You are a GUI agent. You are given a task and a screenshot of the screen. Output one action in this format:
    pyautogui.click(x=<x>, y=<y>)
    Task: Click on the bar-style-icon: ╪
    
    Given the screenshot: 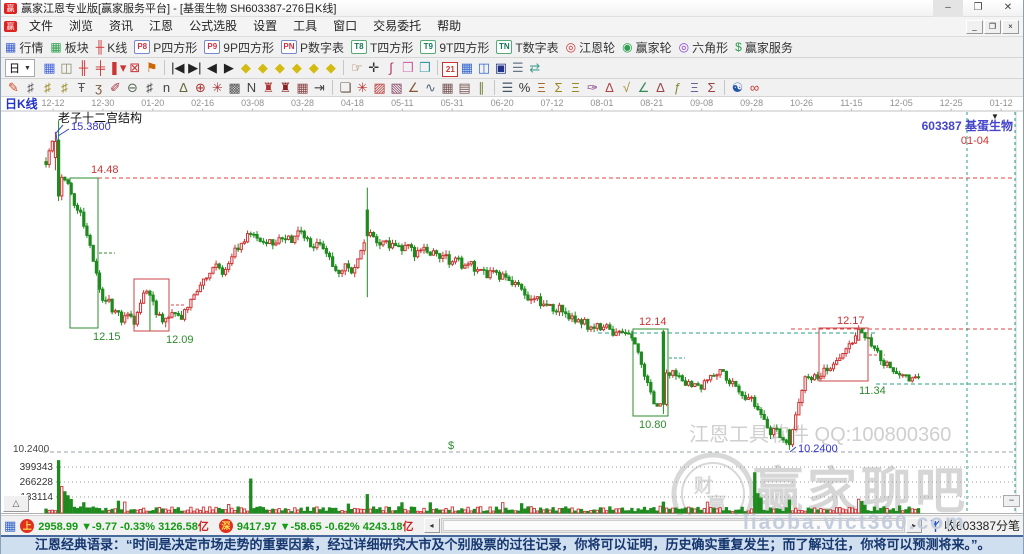 What is the action you would take?
    pyautogui.click(x=100, y=68)
    